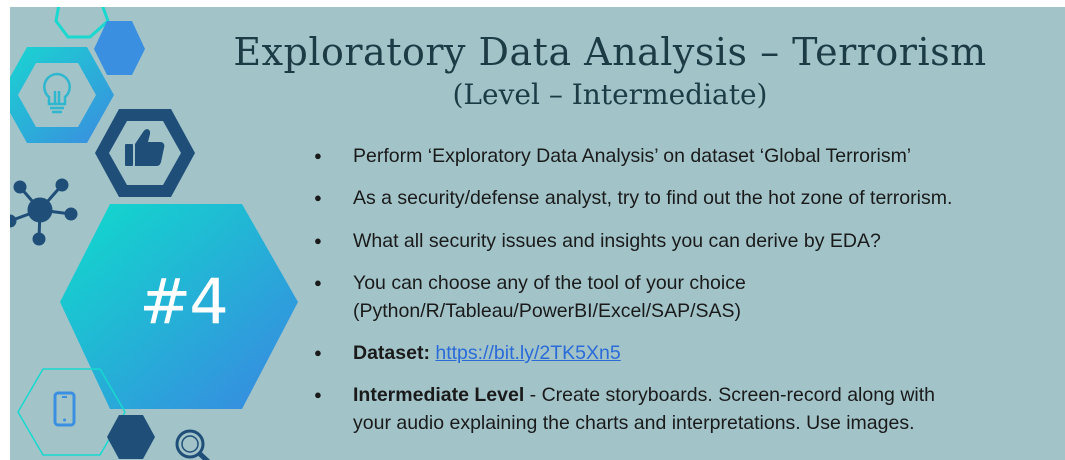  What do you see at coordinates (391, 353) in the screenshot?
I see `dataset-label: Dataset:` at bounding box center [391, 353].